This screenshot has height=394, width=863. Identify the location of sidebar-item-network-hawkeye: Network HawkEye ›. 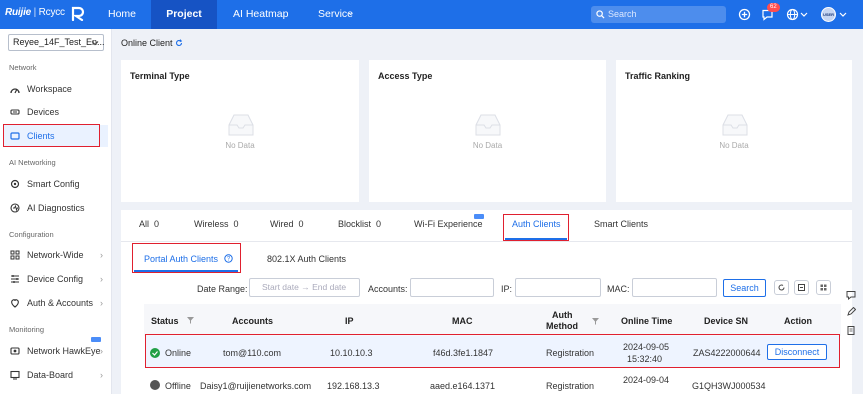
(56, 351).